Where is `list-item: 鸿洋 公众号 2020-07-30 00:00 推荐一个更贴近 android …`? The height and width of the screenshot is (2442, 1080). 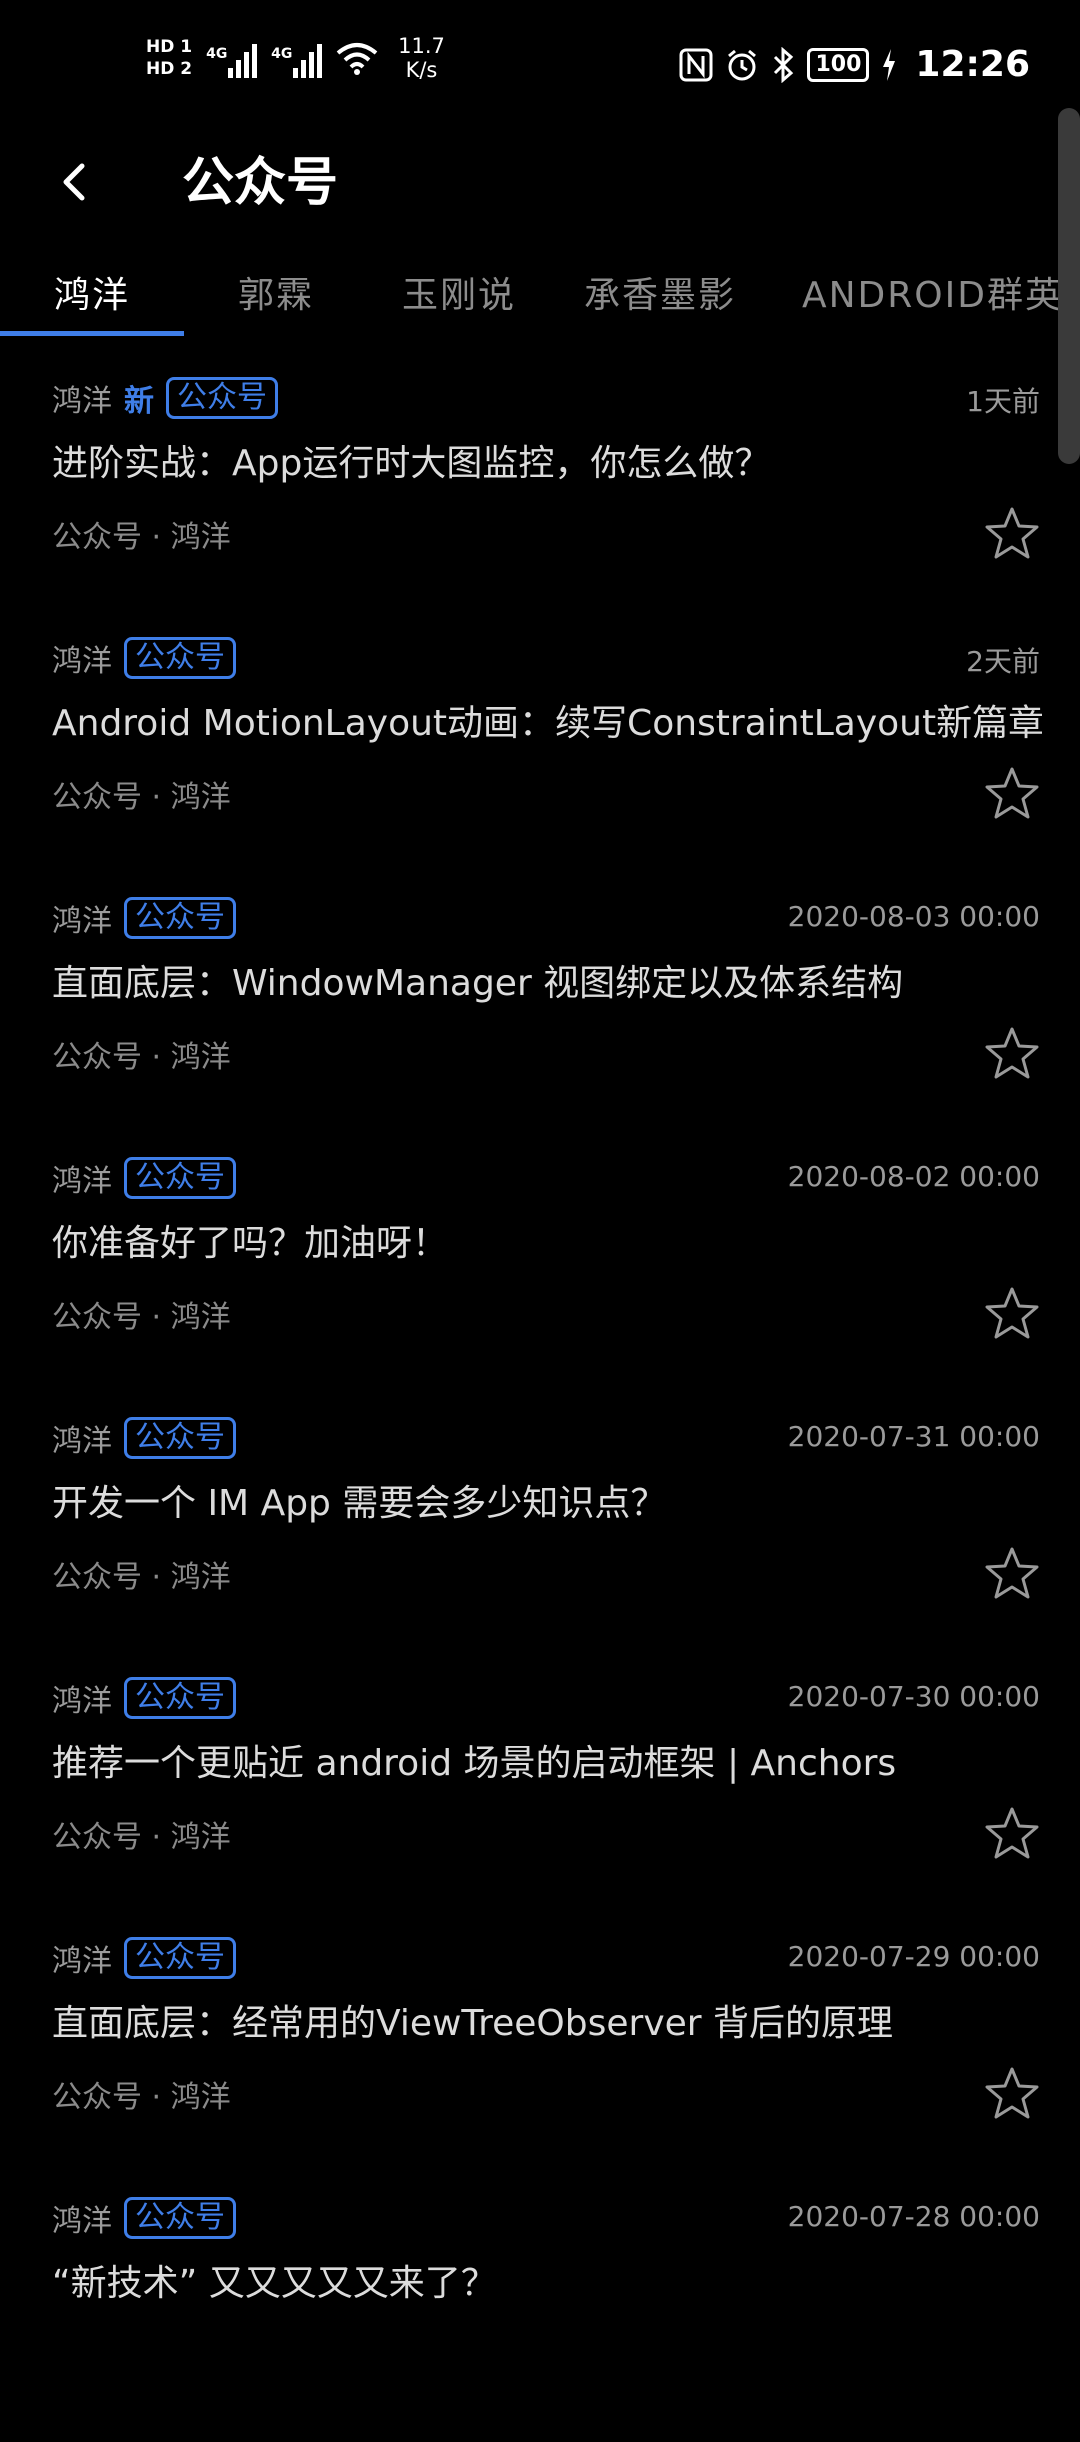 list-item: 鸿洋 公众号 2020-07-30 00:00 推荐一个更贴近 android … is located at coordinates (540, 1792).